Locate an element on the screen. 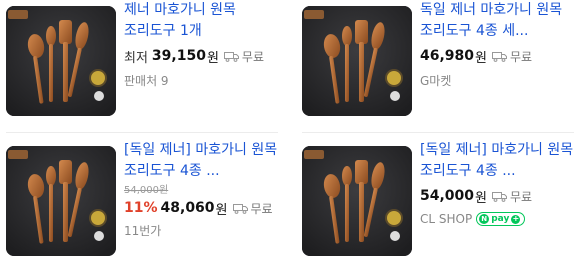  price-row: 54,000 원 무료 is located at coordinates (497, 196).